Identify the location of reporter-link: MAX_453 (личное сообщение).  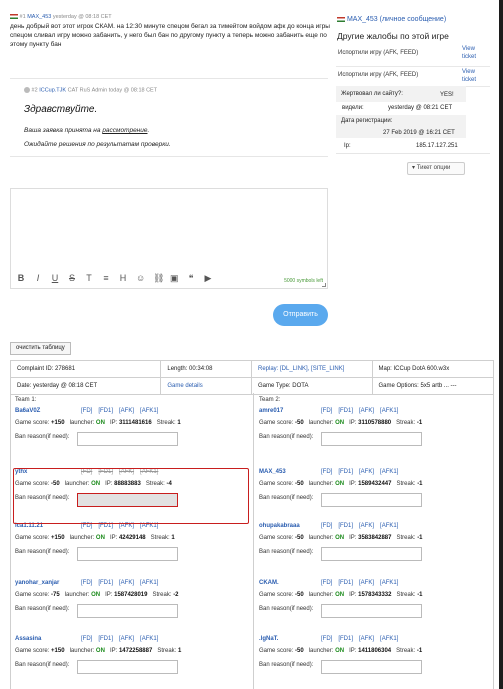
(396, 19).